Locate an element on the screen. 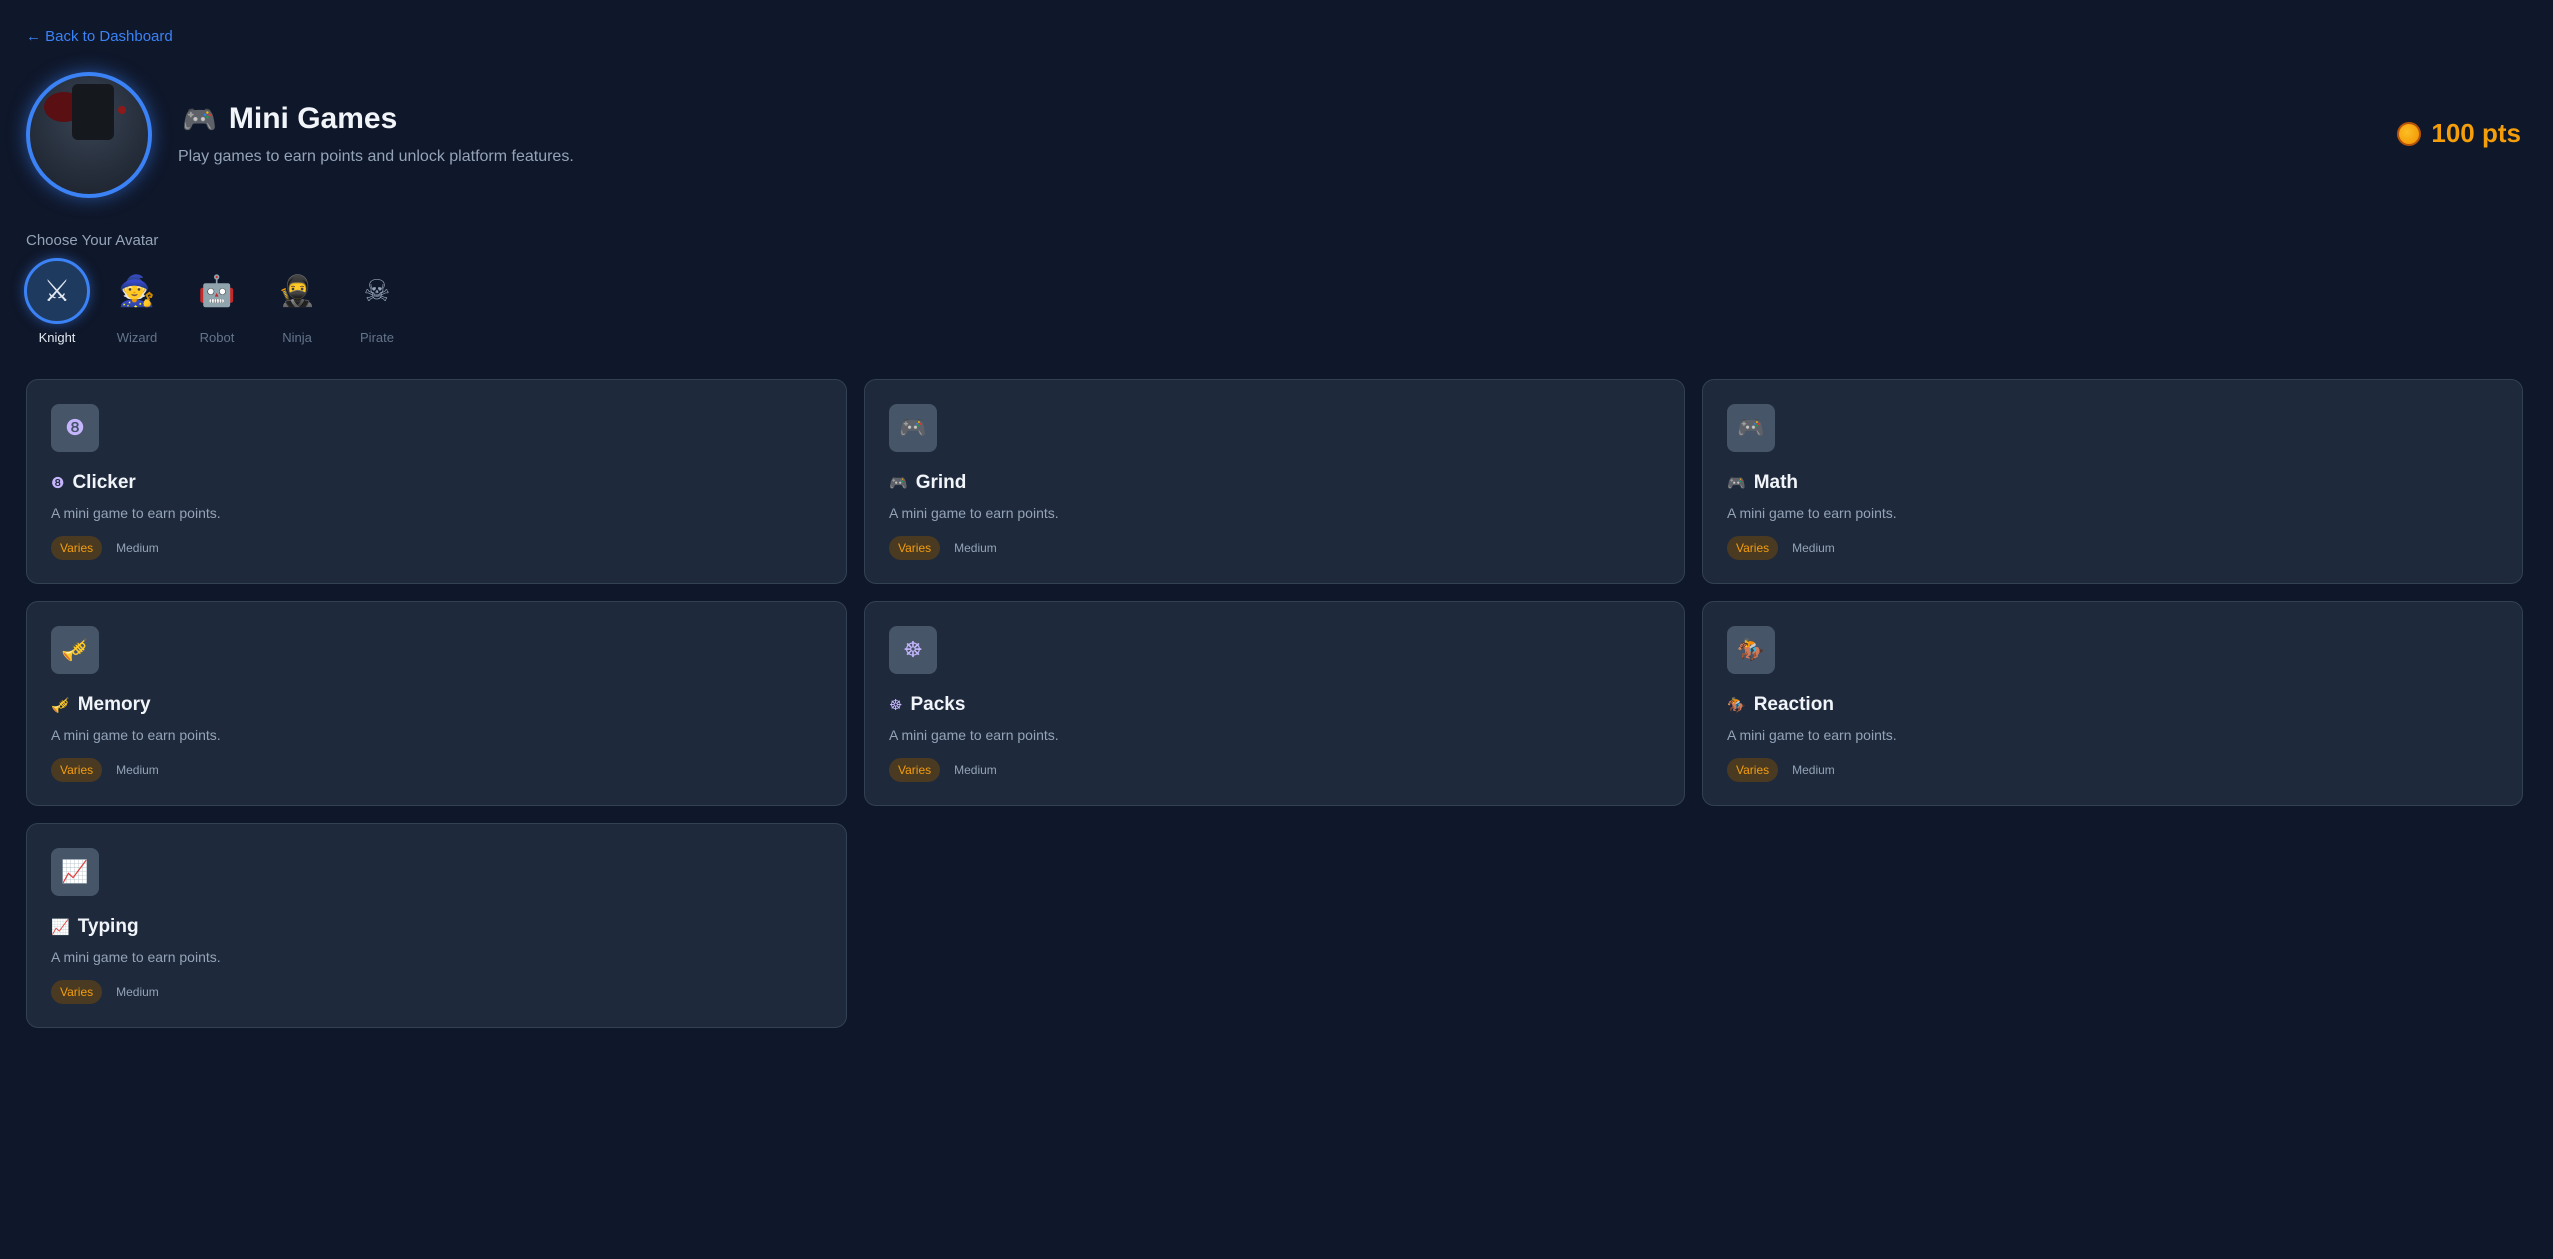  game-title-row: 🎺 Memory is located at coordinates (101, 705).